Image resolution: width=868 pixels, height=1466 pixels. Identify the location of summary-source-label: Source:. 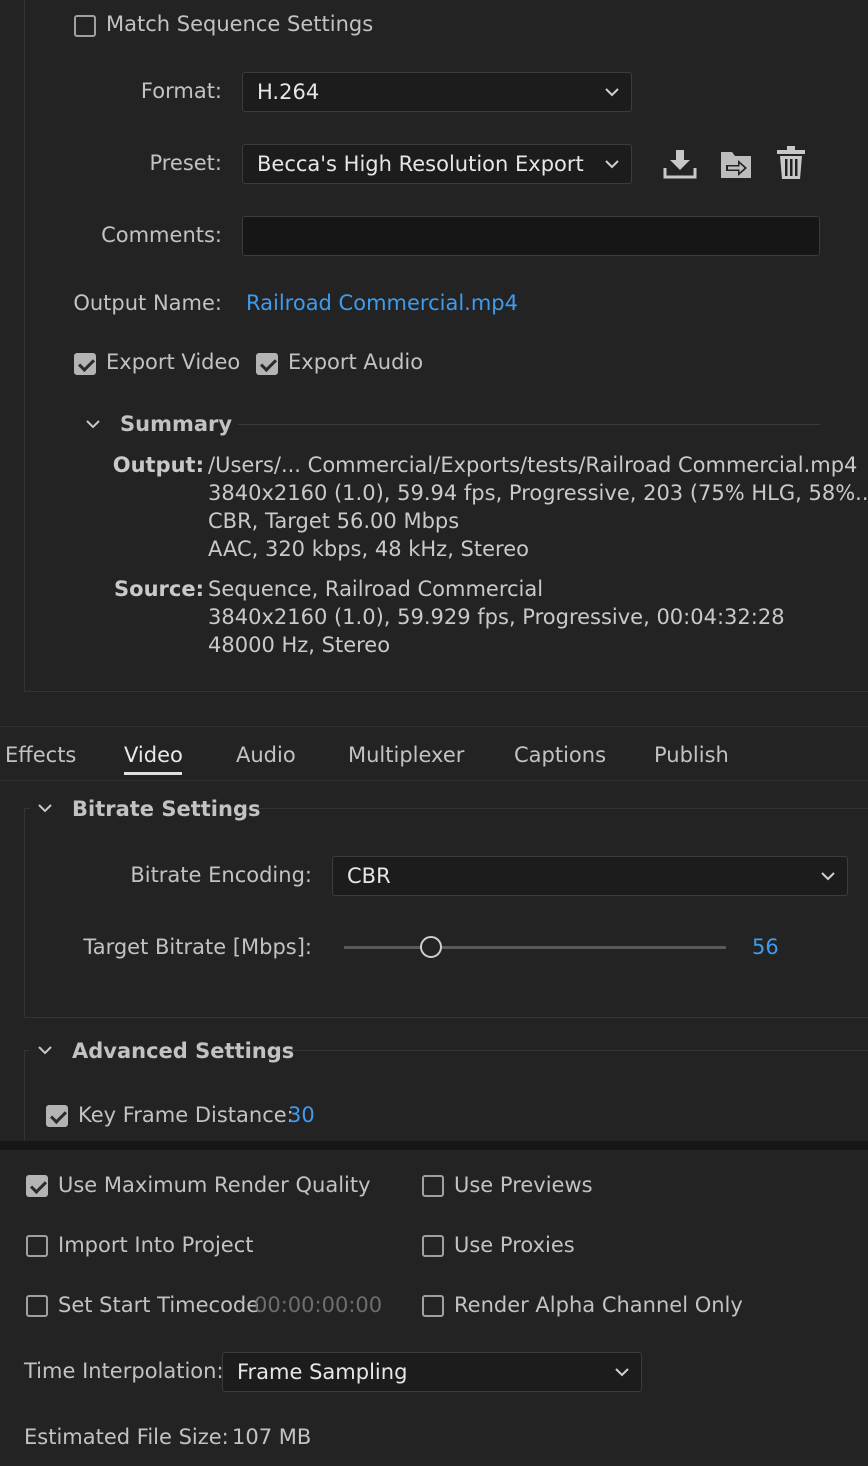
(159, 589).